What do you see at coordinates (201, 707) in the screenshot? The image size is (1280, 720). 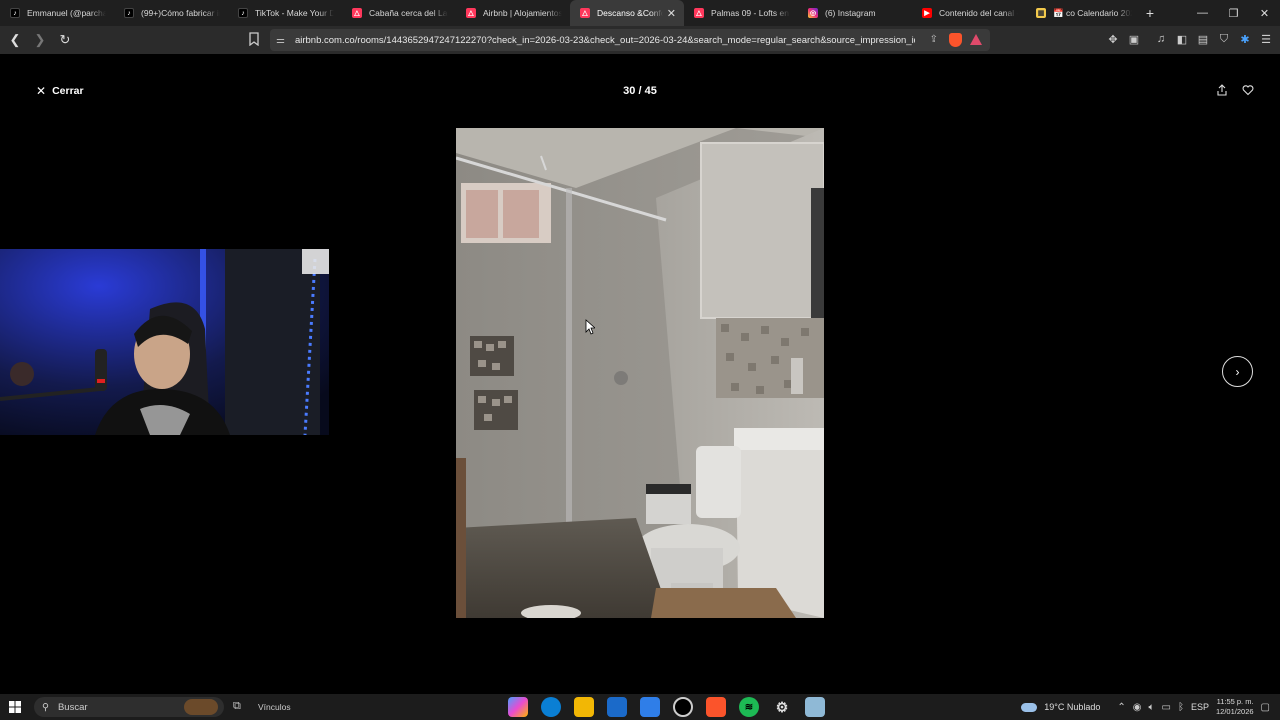 I see `search-highlight-icon` at bounding box center [201, 707].